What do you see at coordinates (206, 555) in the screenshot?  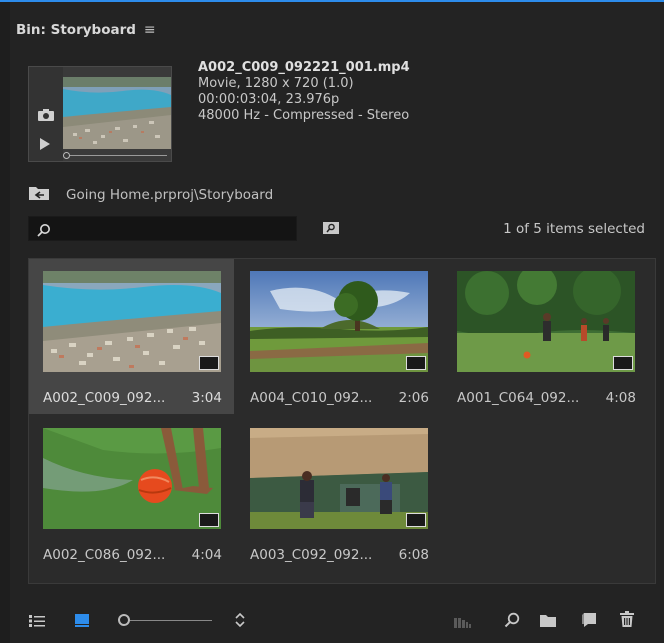 I see `clip-duration: 4:04` at bounding box center [206, 555].